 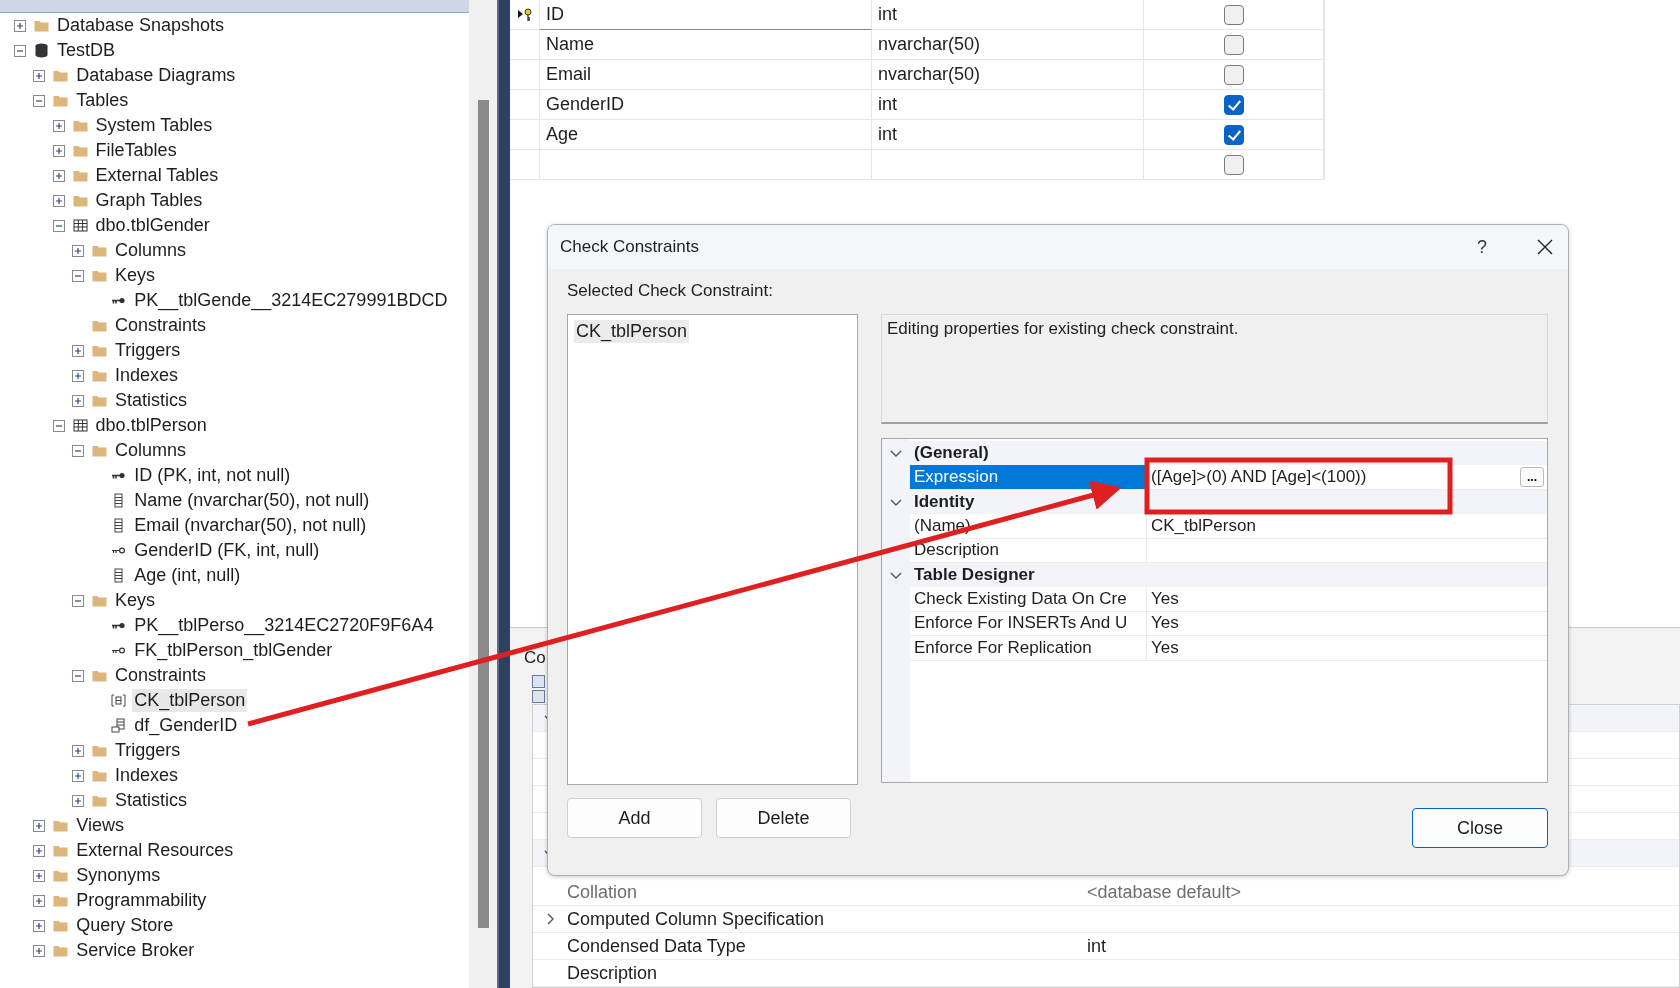 I want to click on tree-item: Programmability, so click(x=141, y=900).